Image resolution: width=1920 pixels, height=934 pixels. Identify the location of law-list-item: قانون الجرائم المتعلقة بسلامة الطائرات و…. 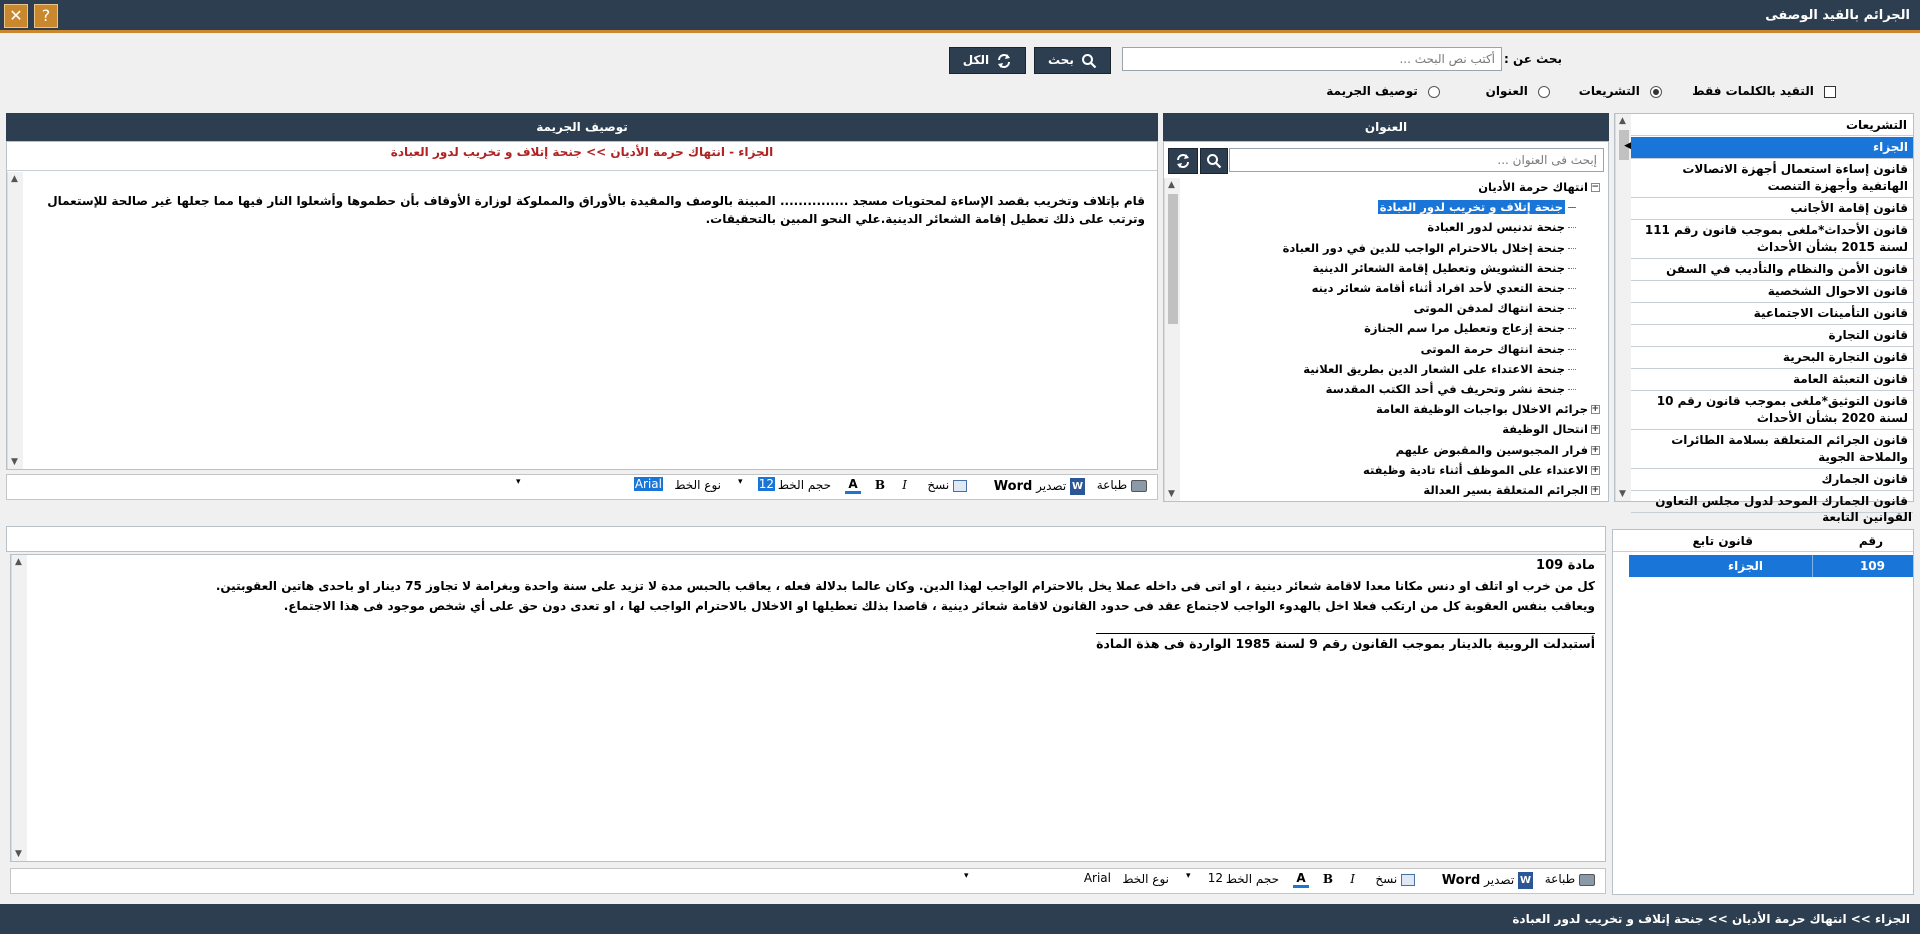
(1772, 449).